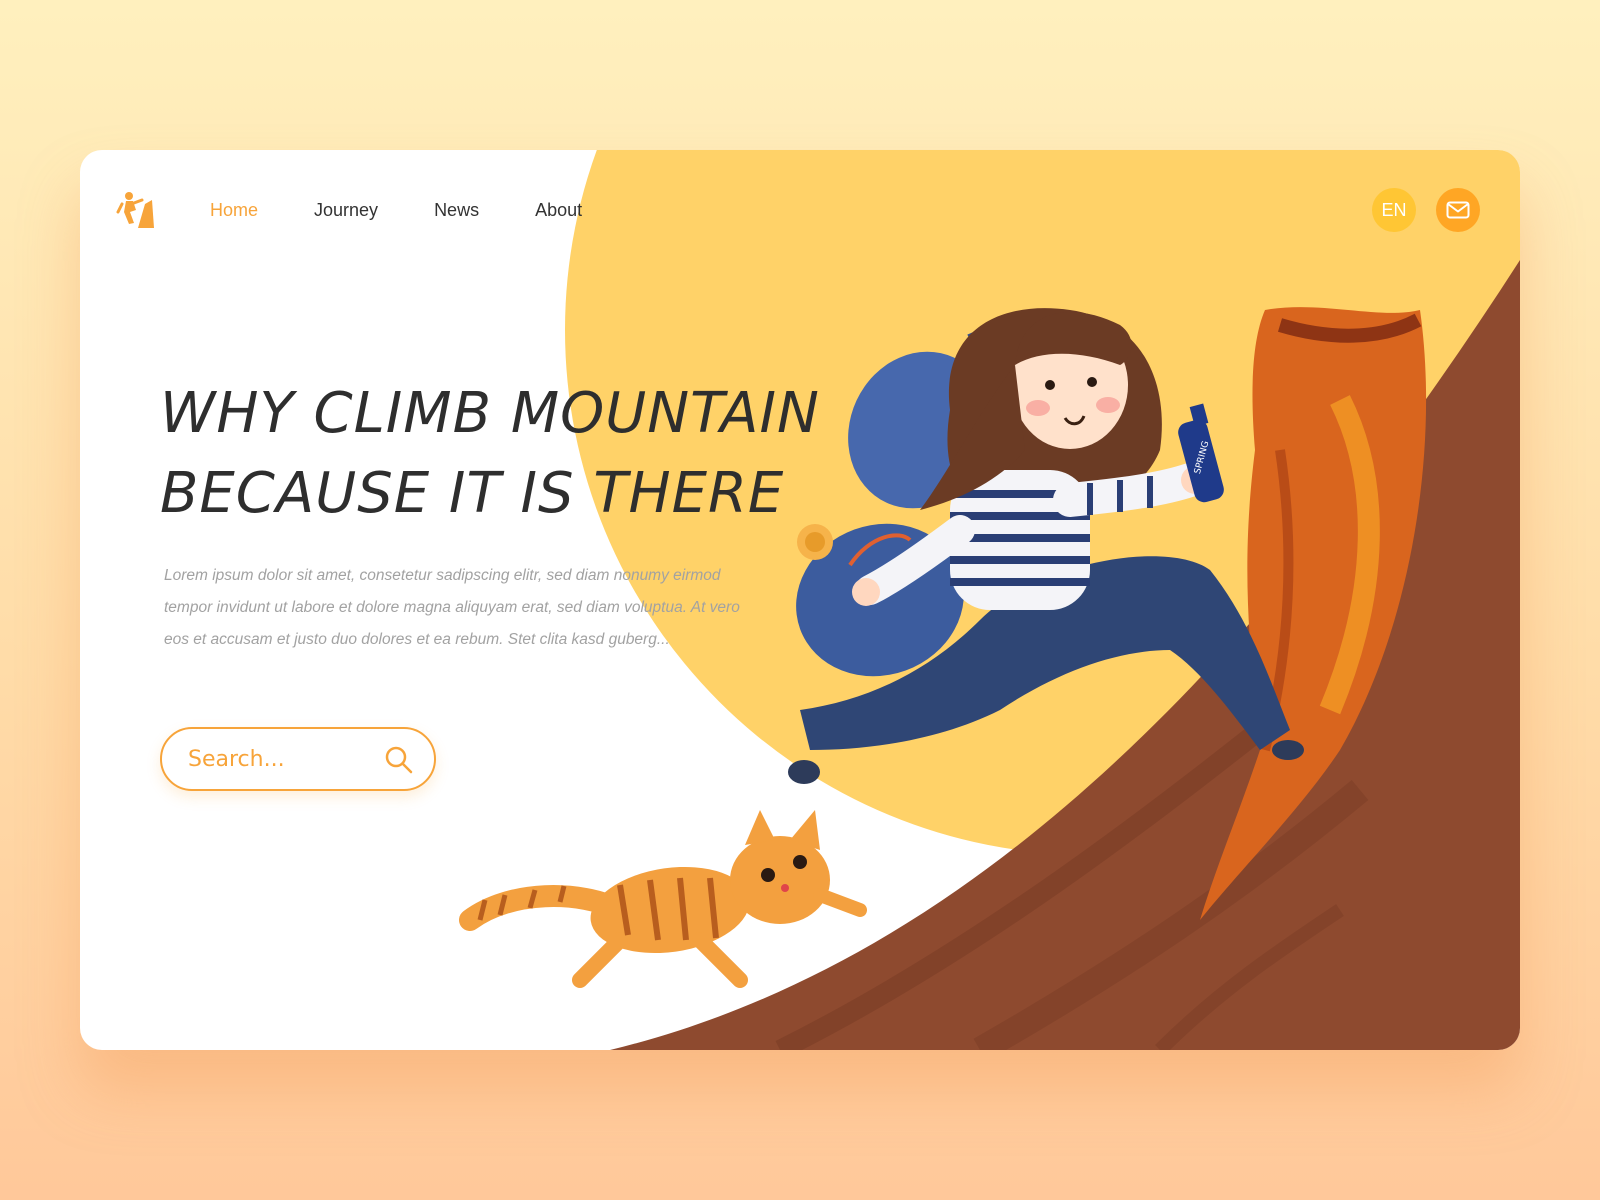 The image size is (1600, 1200). I want to click on search-icon, so click(399, 760).